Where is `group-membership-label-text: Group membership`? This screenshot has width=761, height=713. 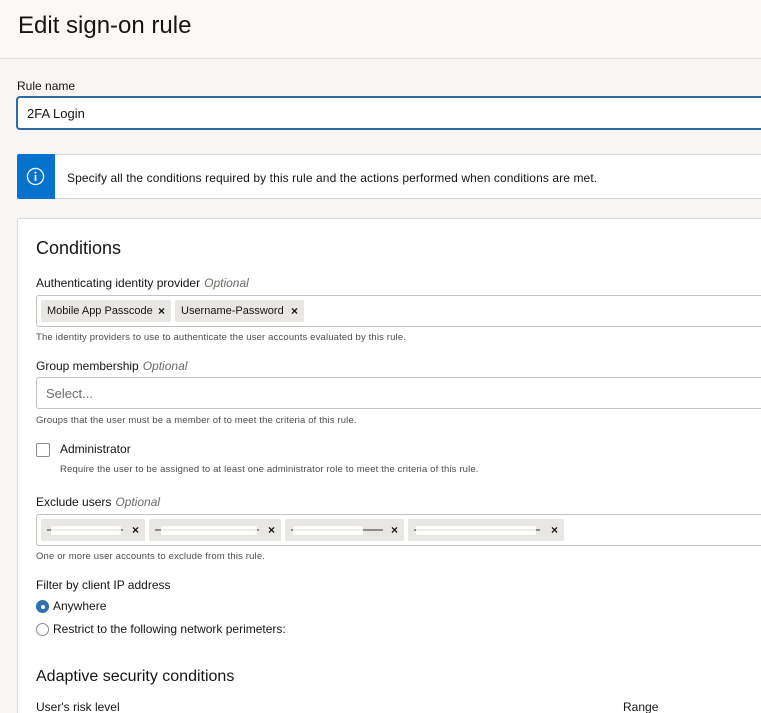
group-membership-label-text: Group membership is located at coordinates (87, 366).